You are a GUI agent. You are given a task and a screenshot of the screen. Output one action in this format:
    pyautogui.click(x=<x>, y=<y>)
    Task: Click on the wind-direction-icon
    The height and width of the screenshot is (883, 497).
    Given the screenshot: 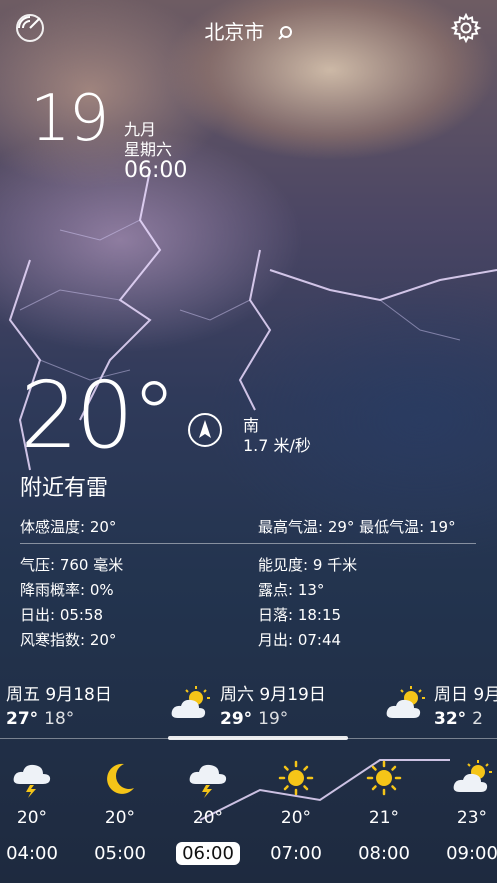 What is the action you would take?
    pyautogui.click(x=205, y=430)
    